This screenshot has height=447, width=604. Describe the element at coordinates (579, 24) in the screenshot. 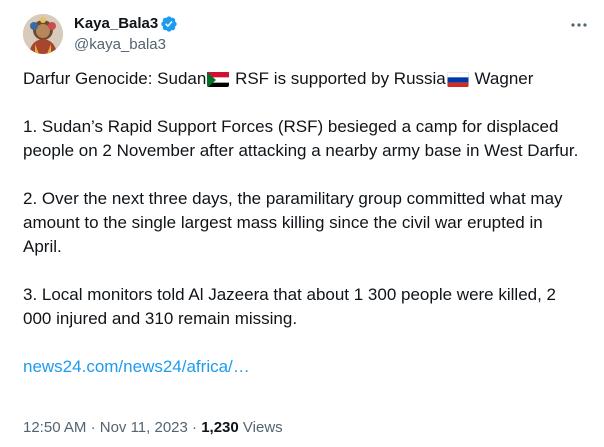

I see `more-options-icon` at that location.